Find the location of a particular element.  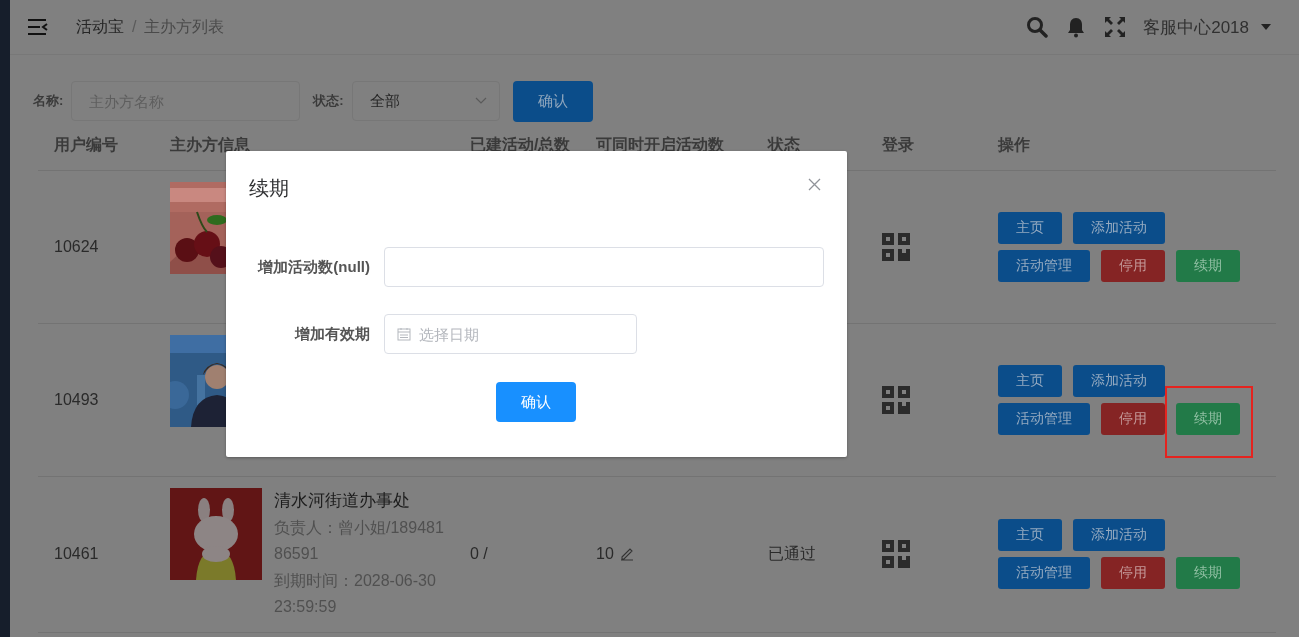

close-icon is located at coordinates (814, 184).